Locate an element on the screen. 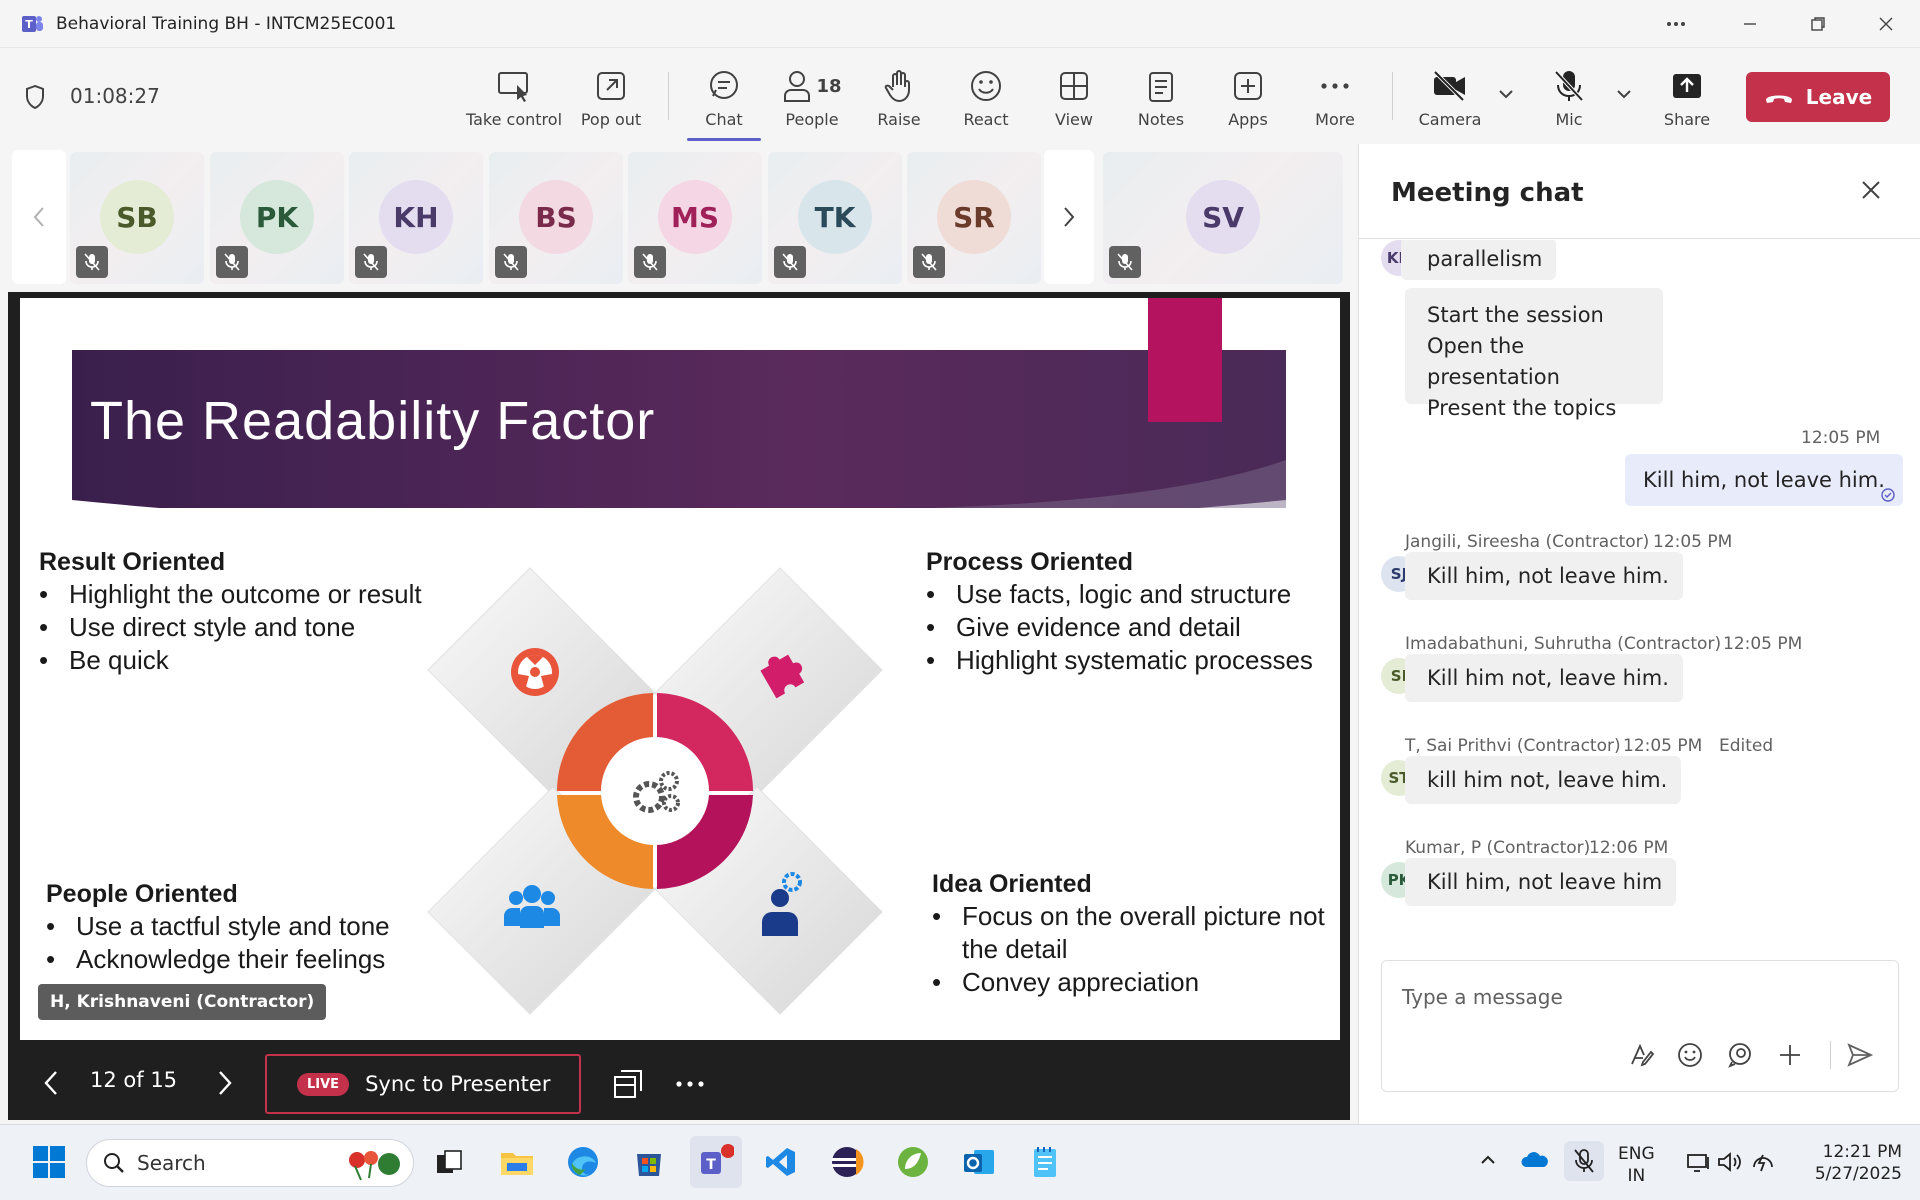  sync-to-presenter-button: LIVE Sync to Presenter is located at coordinates (423, 1084).